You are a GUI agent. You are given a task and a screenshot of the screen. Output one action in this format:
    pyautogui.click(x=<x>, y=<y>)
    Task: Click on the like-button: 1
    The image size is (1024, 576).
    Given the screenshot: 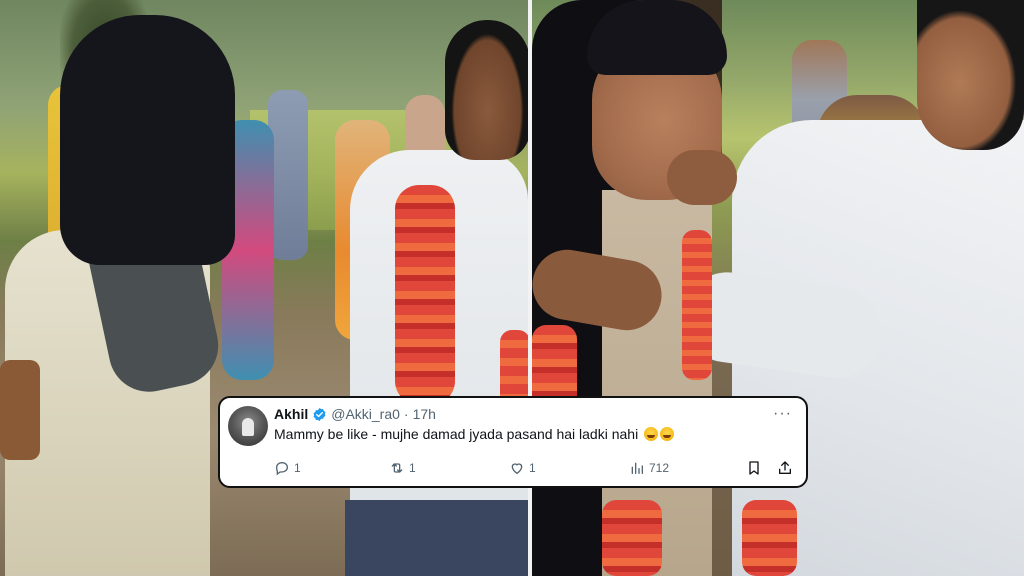 What is the action you would take?
    pyautogui.click(x=522, y=468)
    